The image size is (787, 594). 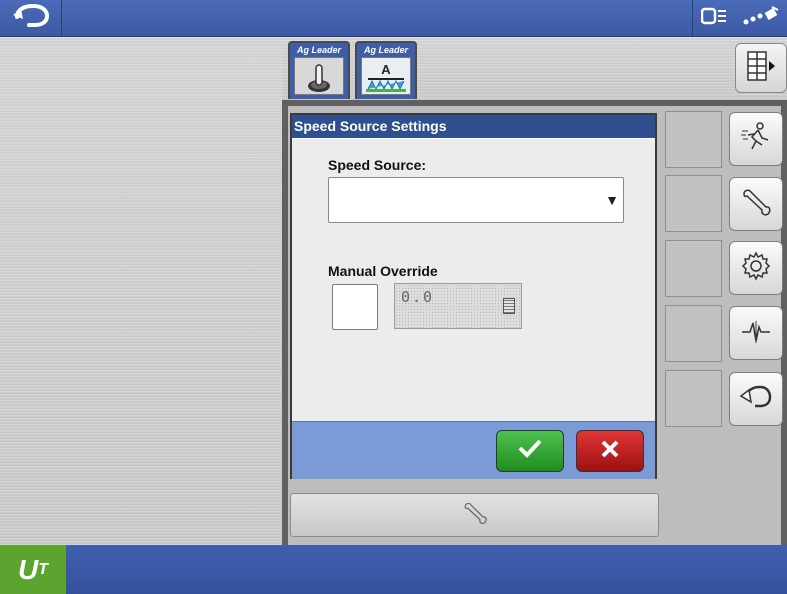 I want to click on equipment-setup-button, so click(x=474, y=515).